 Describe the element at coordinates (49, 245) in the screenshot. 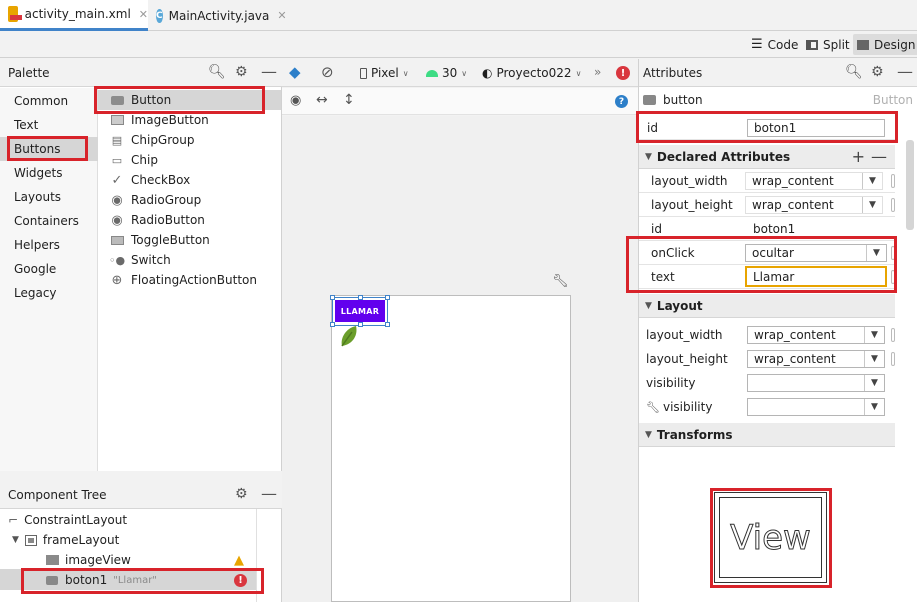

I see `palette-category-helpers: Helpers` at that location.